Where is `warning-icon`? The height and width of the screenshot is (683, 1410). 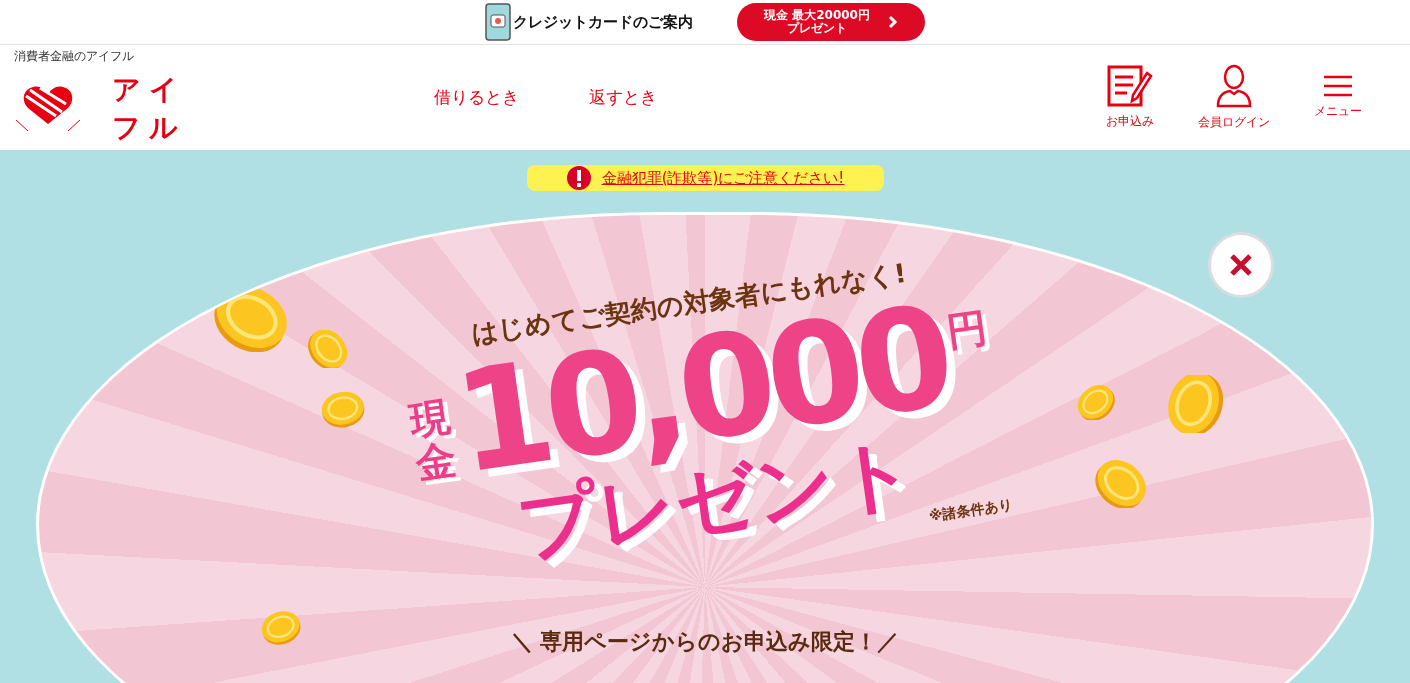 warning-icon is located at coordinates (578, 178).